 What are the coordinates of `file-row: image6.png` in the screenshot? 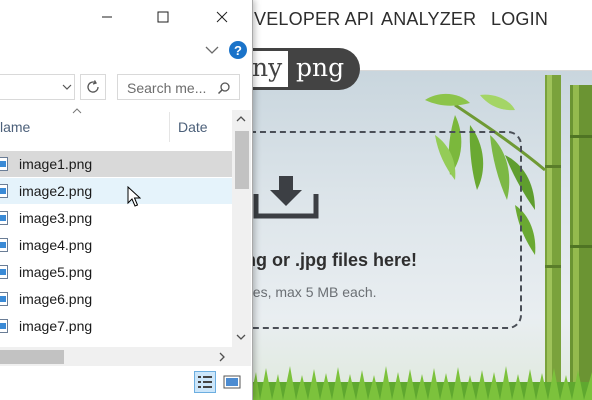 It's located at (116, 299).